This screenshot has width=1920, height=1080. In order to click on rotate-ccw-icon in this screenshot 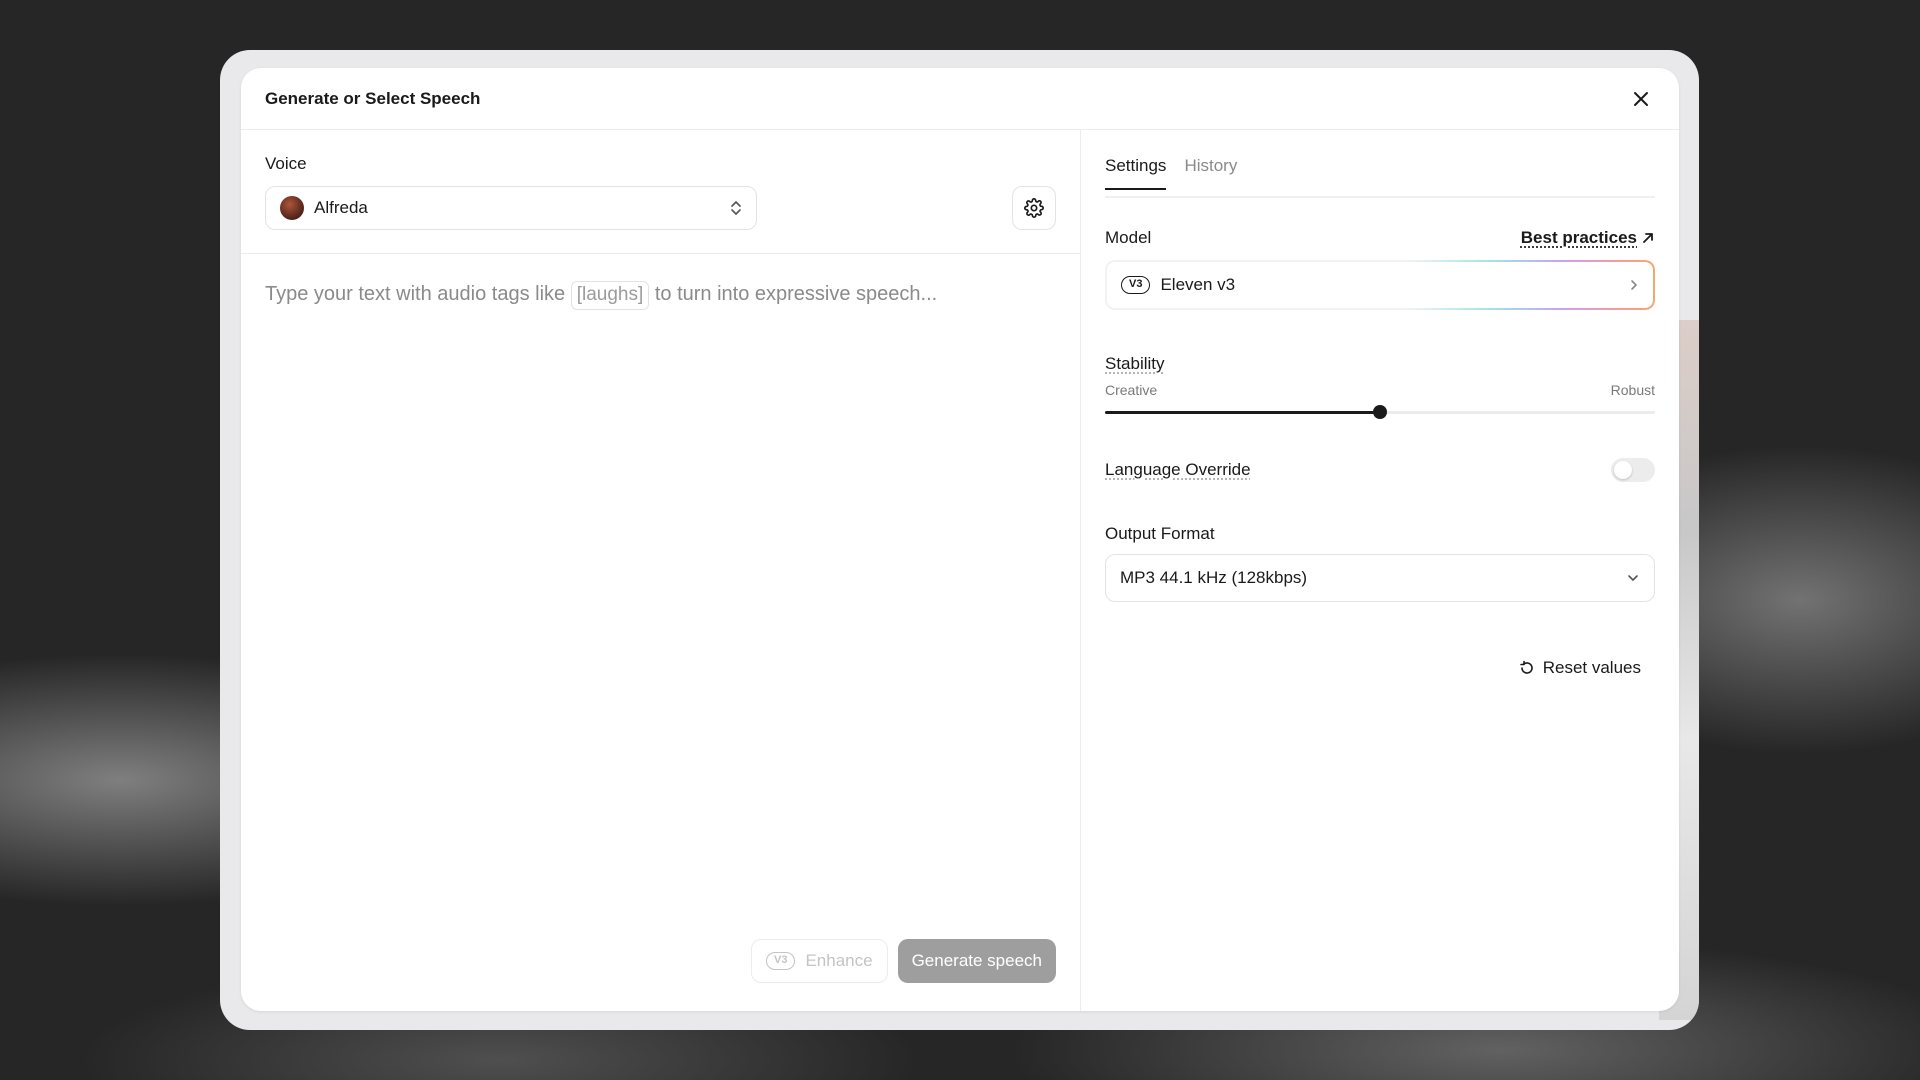, I will do `click(1526, 667)`.